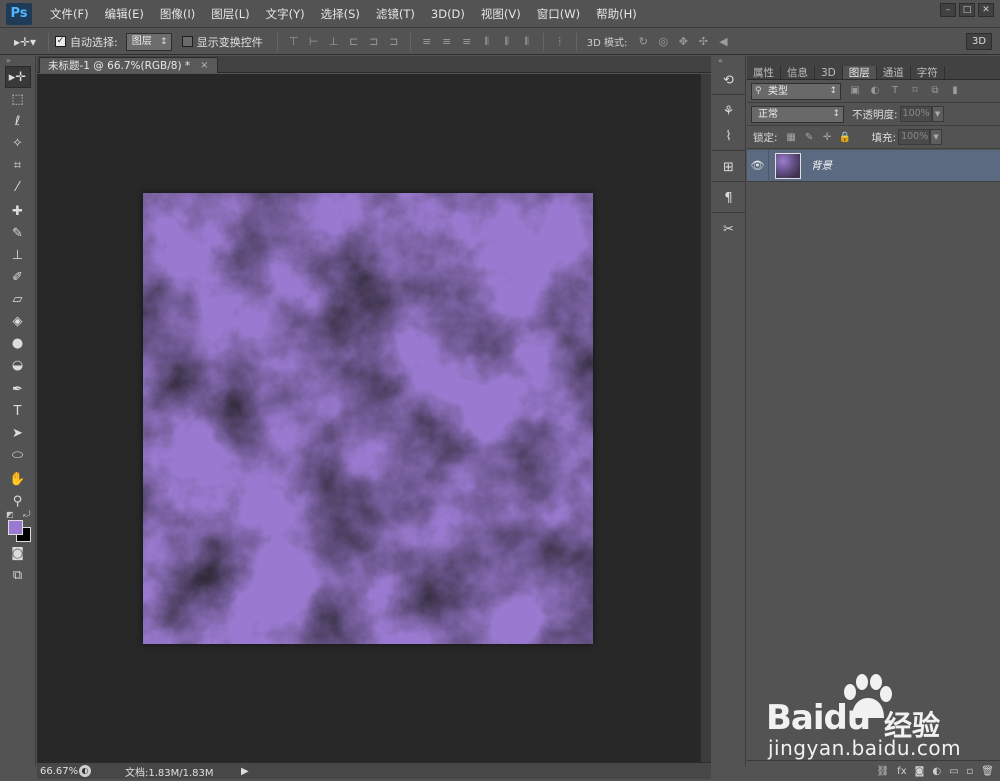 Image resolution: width=1000 pixels, height=781 pixels. What do you see at coordinates (796, 91) in the screenshot?
I see `layer-kind-filter: 类型` at bounding box center [796, 91].